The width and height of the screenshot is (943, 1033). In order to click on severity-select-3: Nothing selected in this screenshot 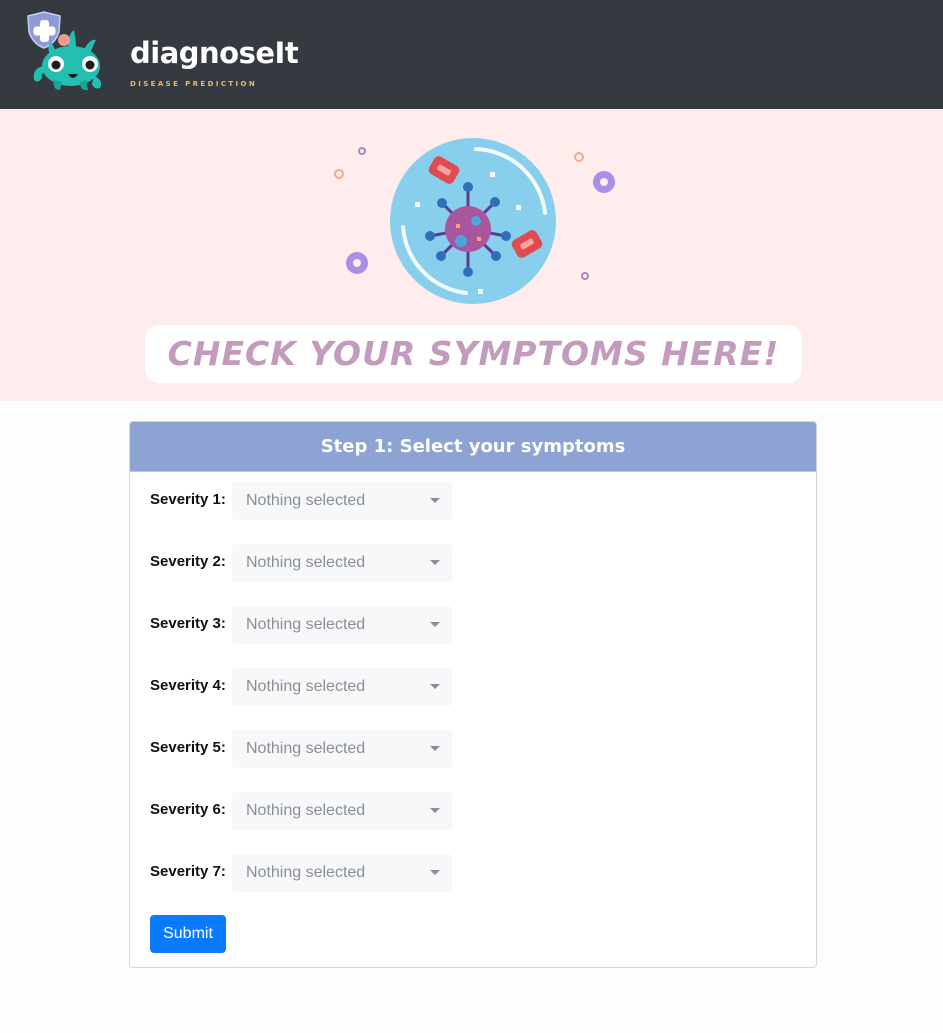, I will do `click(342, 625)`.